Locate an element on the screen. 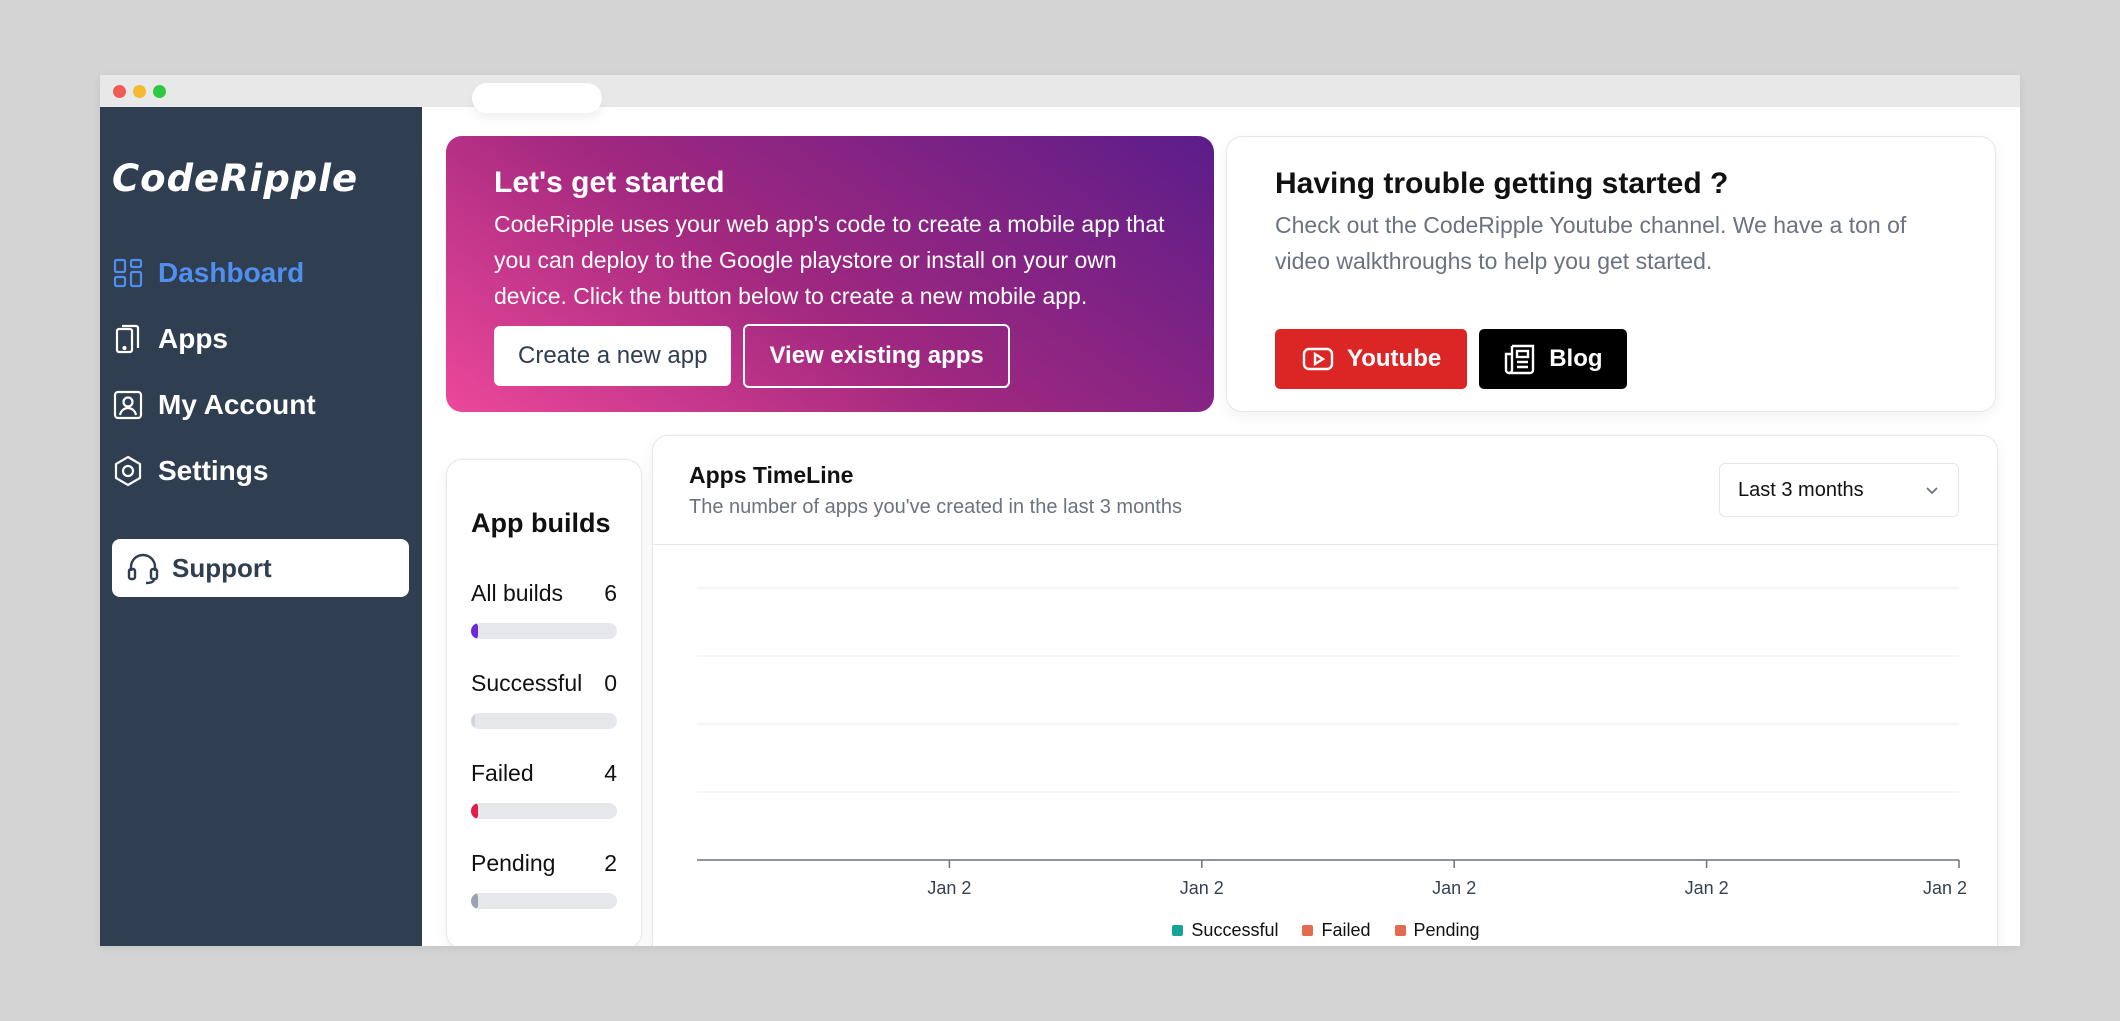 This screenshot has height=1021, width=2120. get-started-title: Let's get started is located at coordinates (609, 182).